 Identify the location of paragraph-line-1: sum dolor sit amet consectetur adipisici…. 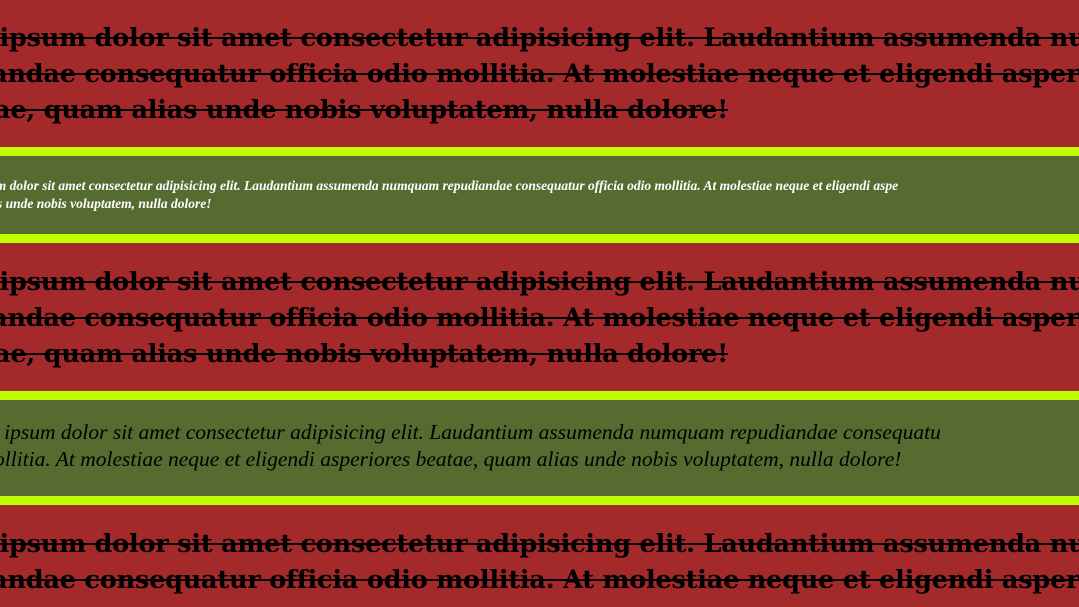
(449, 185).